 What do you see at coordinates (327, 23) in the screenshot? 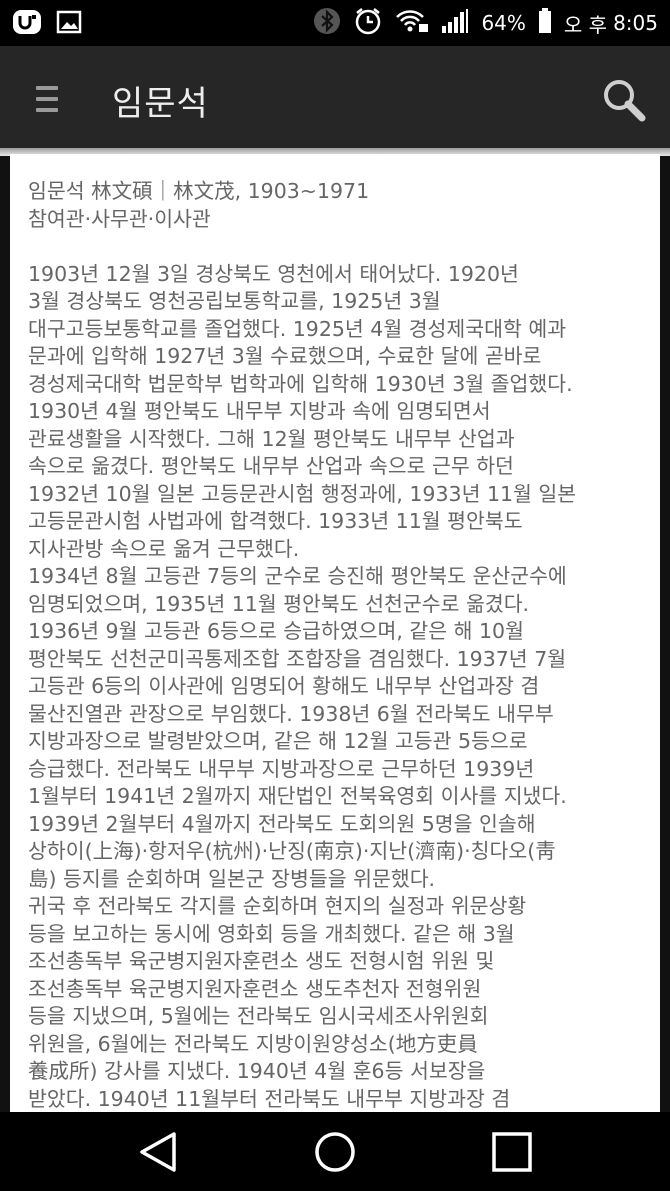
I see `bluetooth-icon` at bounding box center [327, 23].